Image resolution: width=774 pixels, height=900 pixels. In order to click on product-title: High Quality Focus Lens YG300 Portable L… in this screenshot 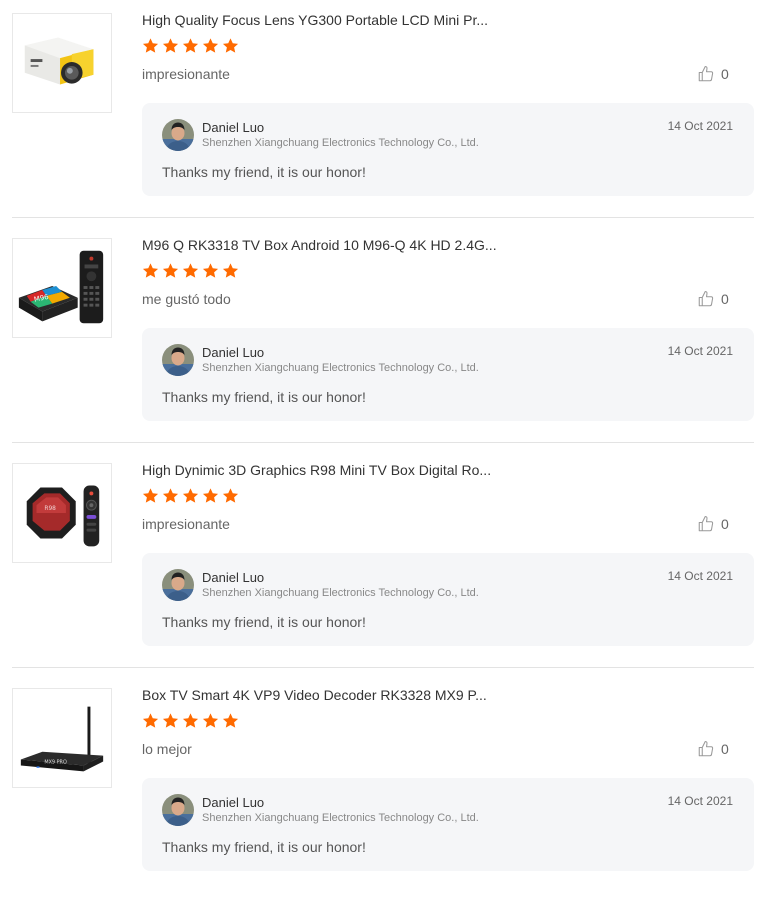, I will do `click(315, 20)`.